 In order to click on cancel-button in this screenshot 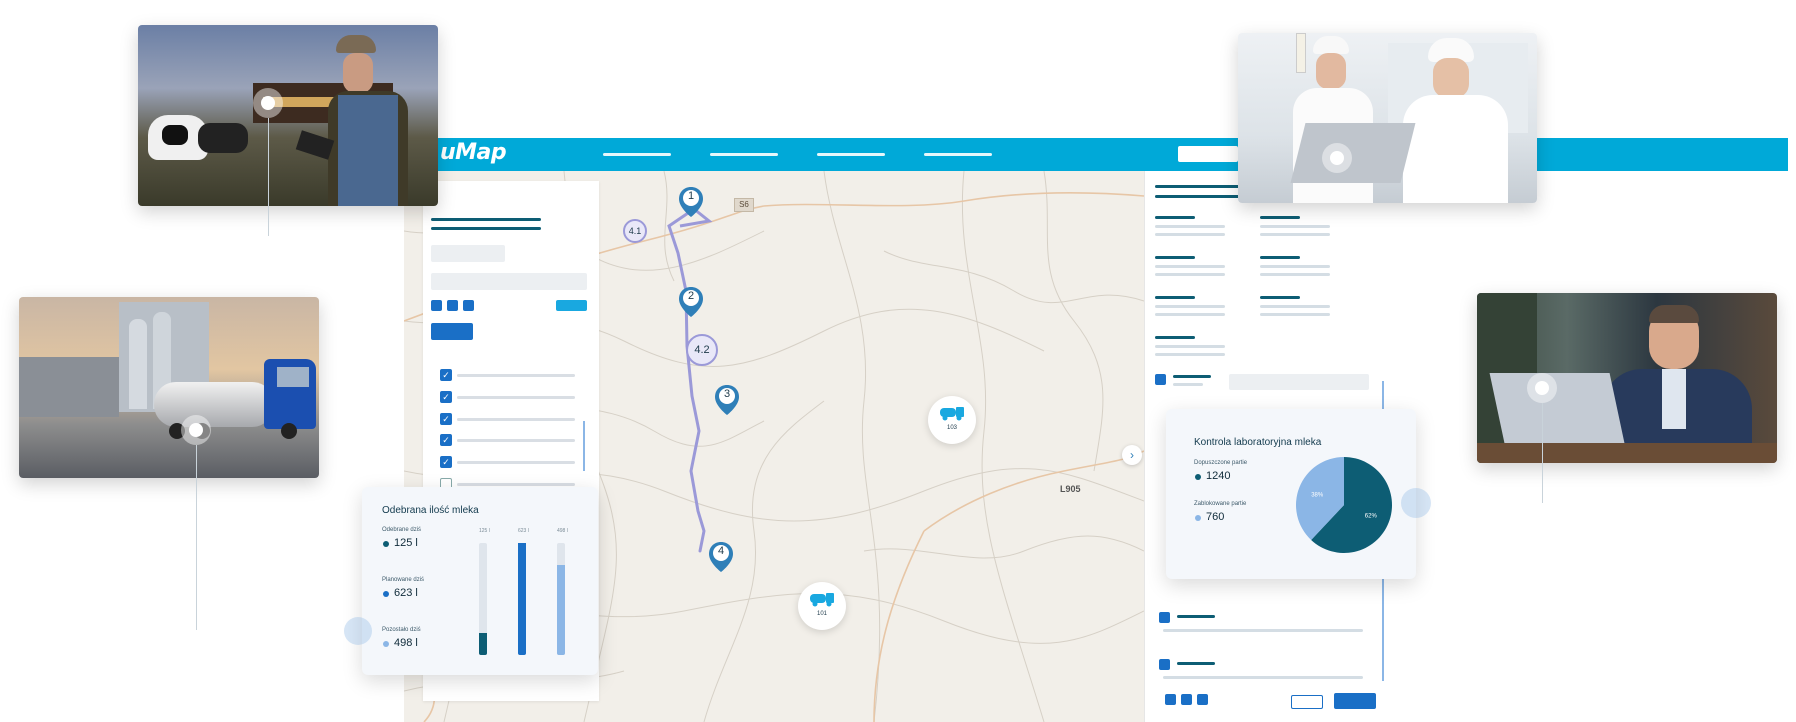, I will do `click(1307, 702)`.